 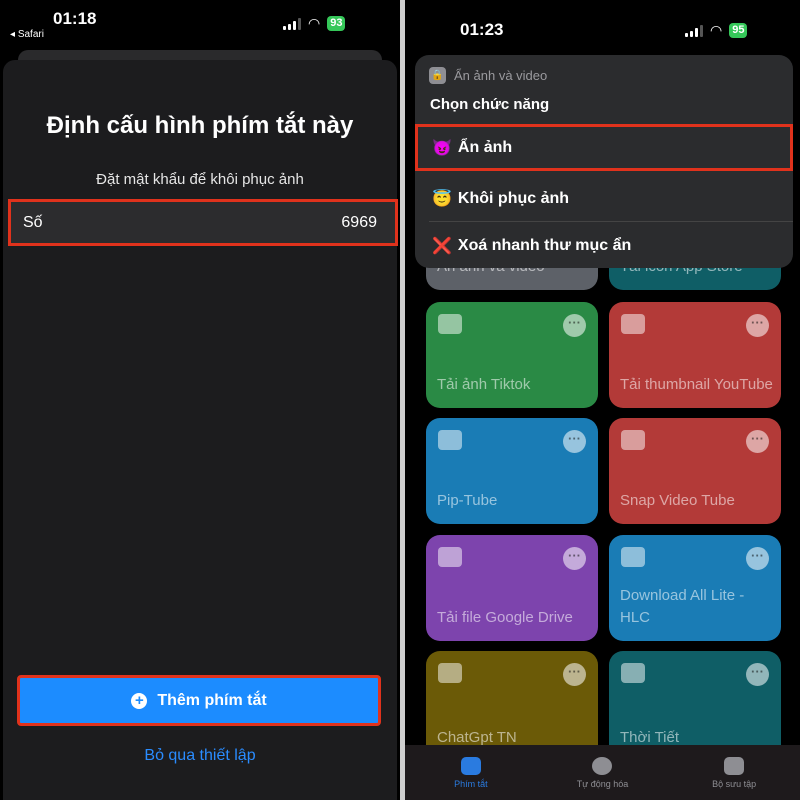 What do you see at coordinates (437, 75) in the screenshot?
I see `lock-icon: 🔒` at bounding box center [437, 75].